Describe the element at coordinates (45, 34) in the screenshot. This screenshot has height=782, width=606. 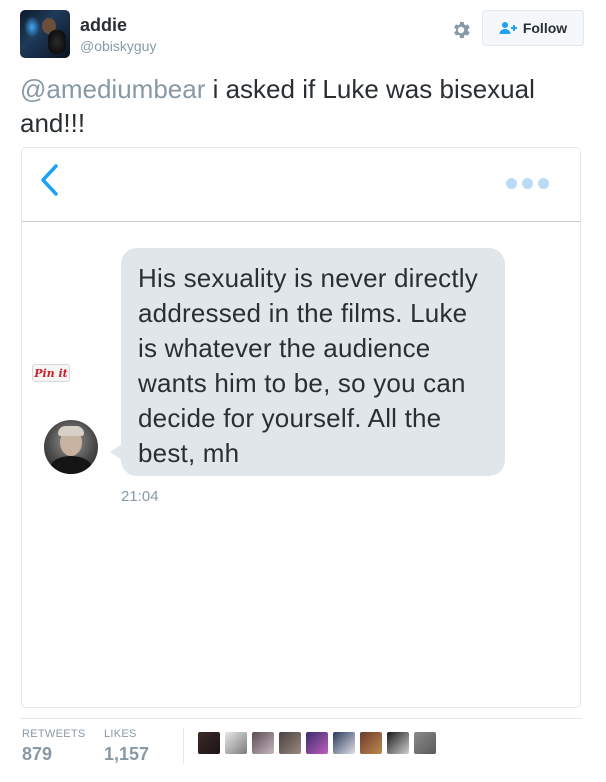
I see `user-avatar` at that location.